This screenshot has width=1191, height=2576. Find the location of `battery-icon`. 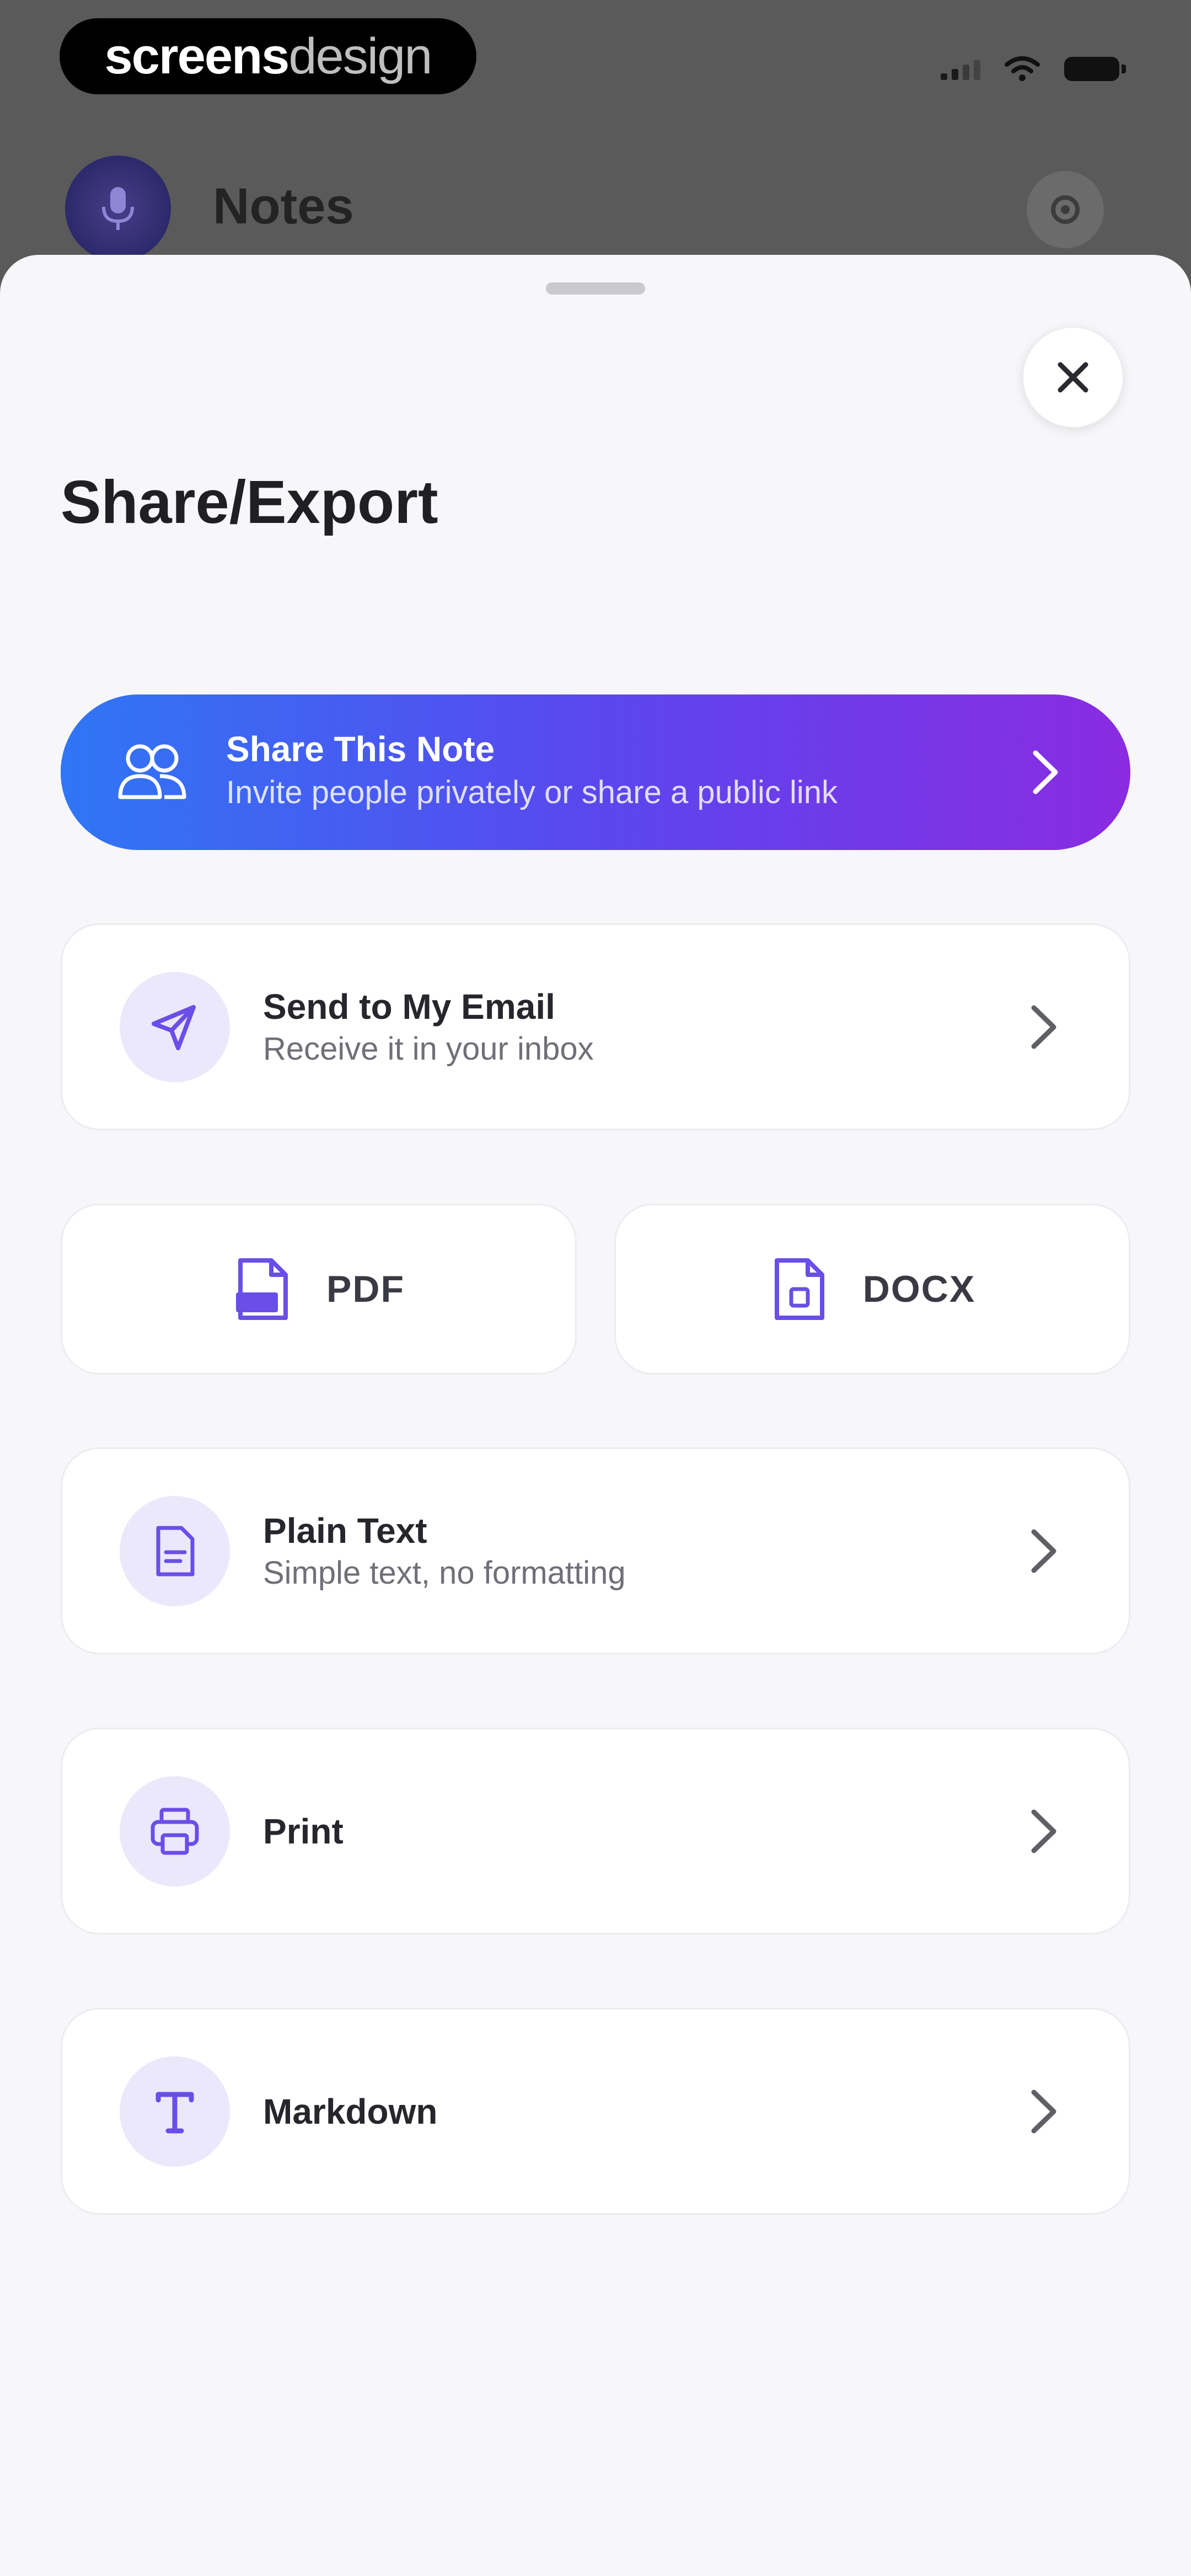

battery-icon is located at coordinates (1095, 69).